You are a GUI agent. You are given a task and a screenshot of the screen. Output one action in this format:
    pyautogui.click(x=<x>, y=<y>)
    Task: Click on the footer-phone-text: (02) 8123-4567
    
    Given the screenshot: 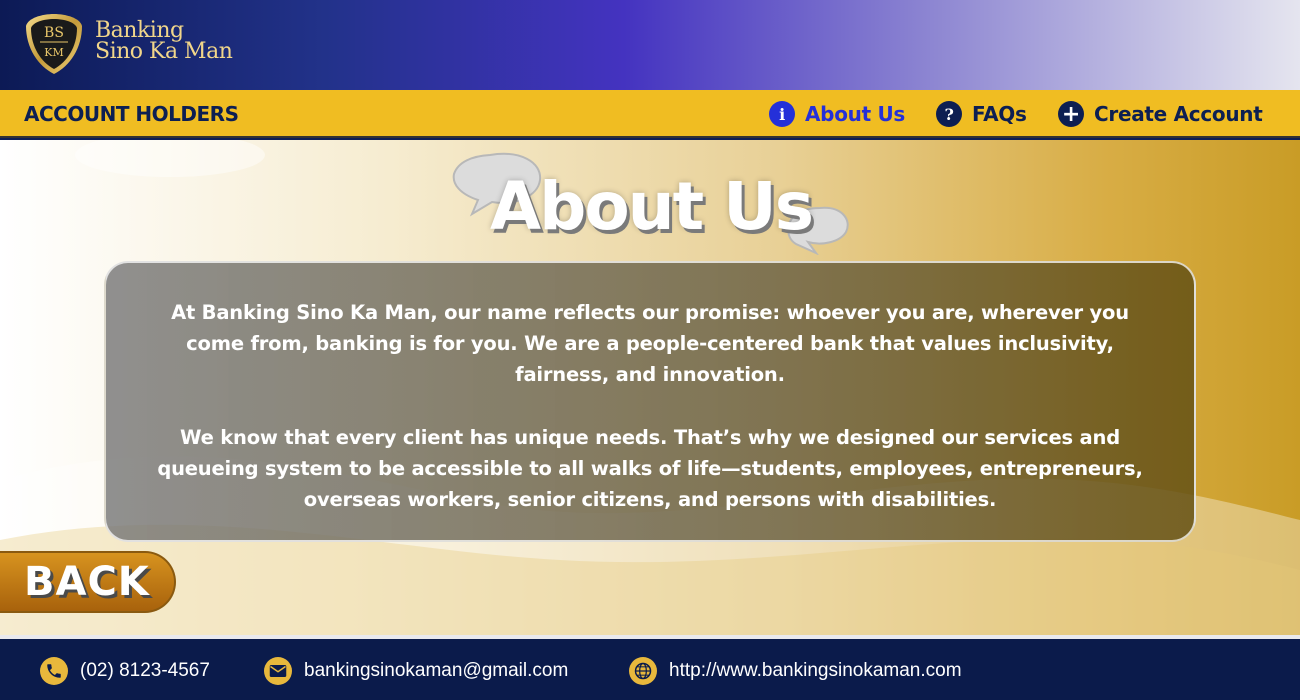 What is the action you would take?
    pyautogui.click(x=145, y=670)
    